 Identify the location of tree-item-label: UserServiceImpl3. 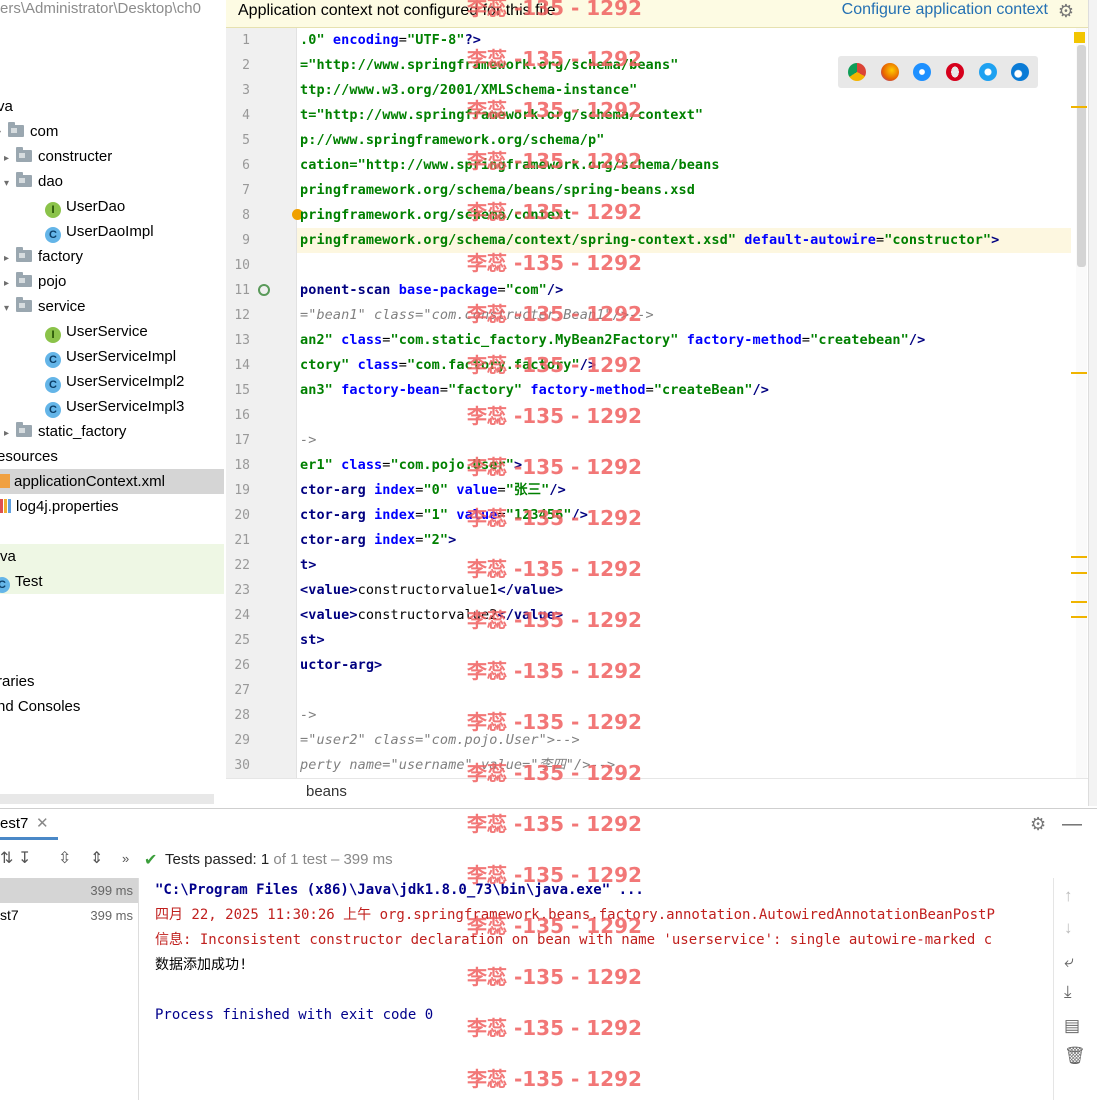
(125, 406).